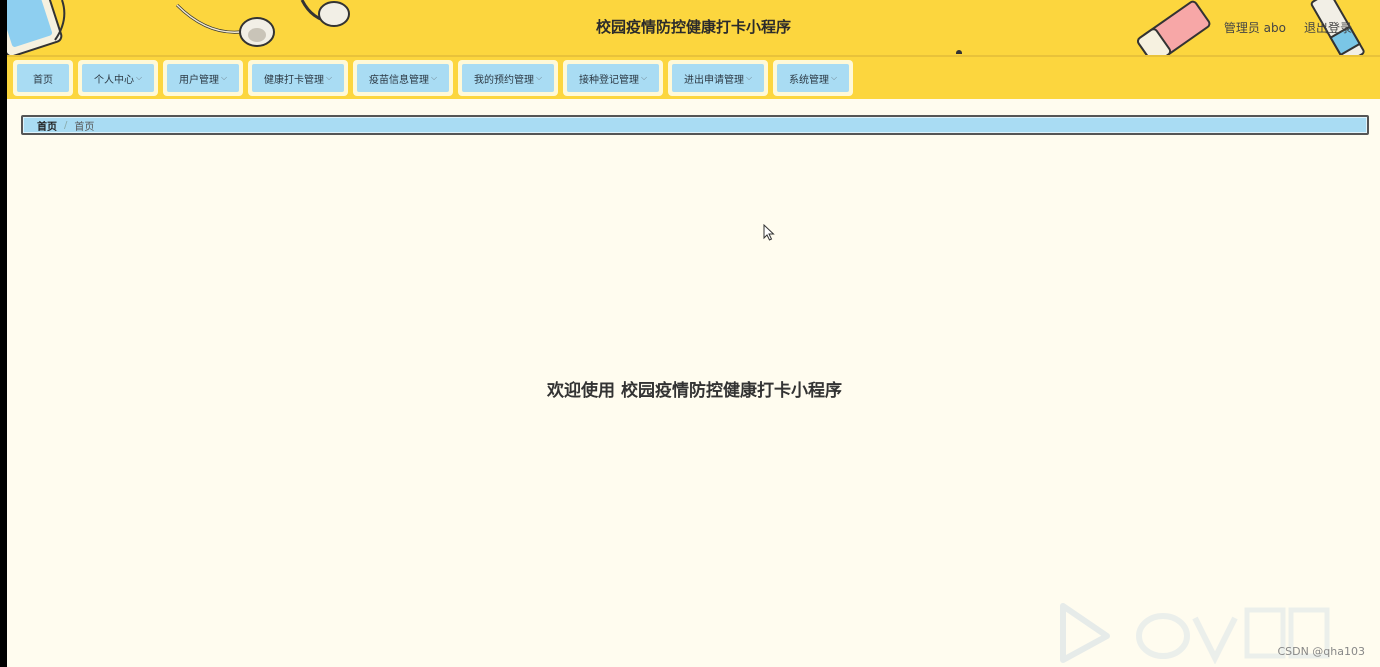 Image resolution: width=1380 pixels, height=667 pixels. Describe the element at coordinates (694, 391) in the screenshot. I see `welcome-message: 欢迎使用 校园疫情防控健康打卡小程序` at that location.